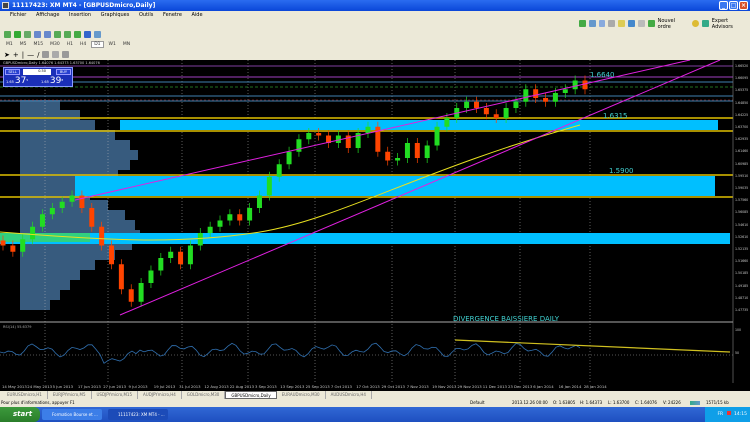 Image resolution: width=750 pixels, height=422 pixels. What do you see at coordinates (301, 395) in the screenshot?
I see `chart-tab: EURAUDmicro,M30` at bounding box center [301, 395].